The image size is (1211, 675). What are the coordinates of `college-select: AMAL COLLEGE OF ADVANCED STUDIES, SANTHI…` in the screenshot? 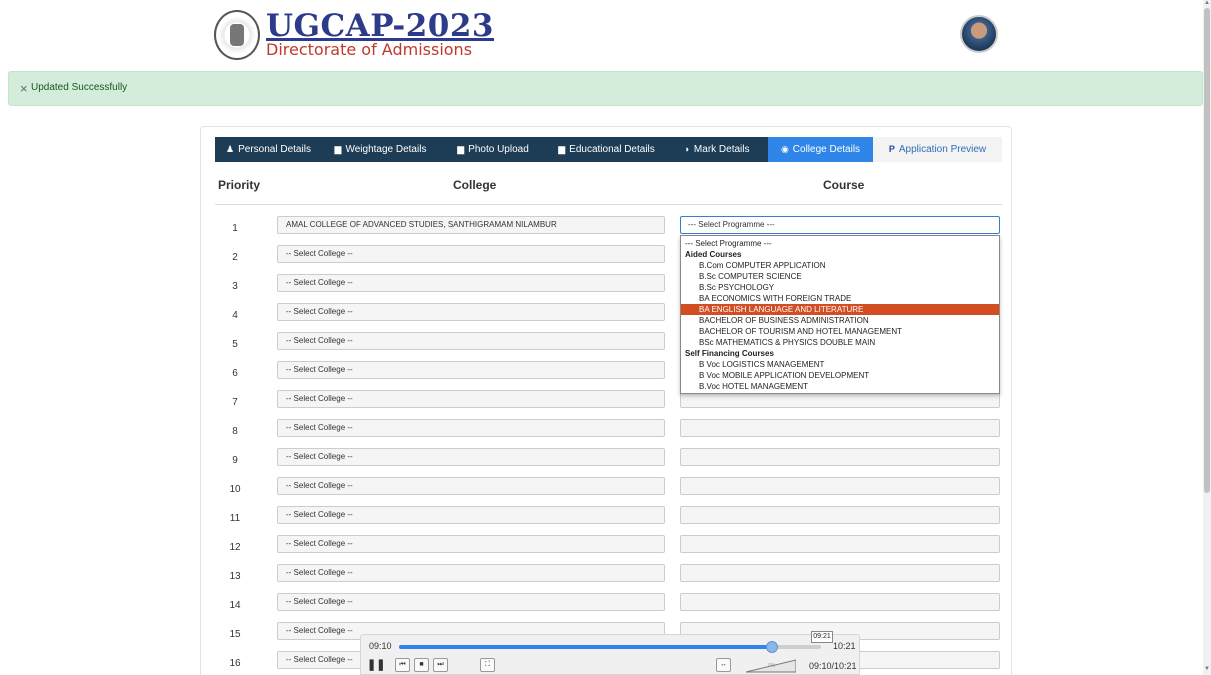 It's located at (471, 225).